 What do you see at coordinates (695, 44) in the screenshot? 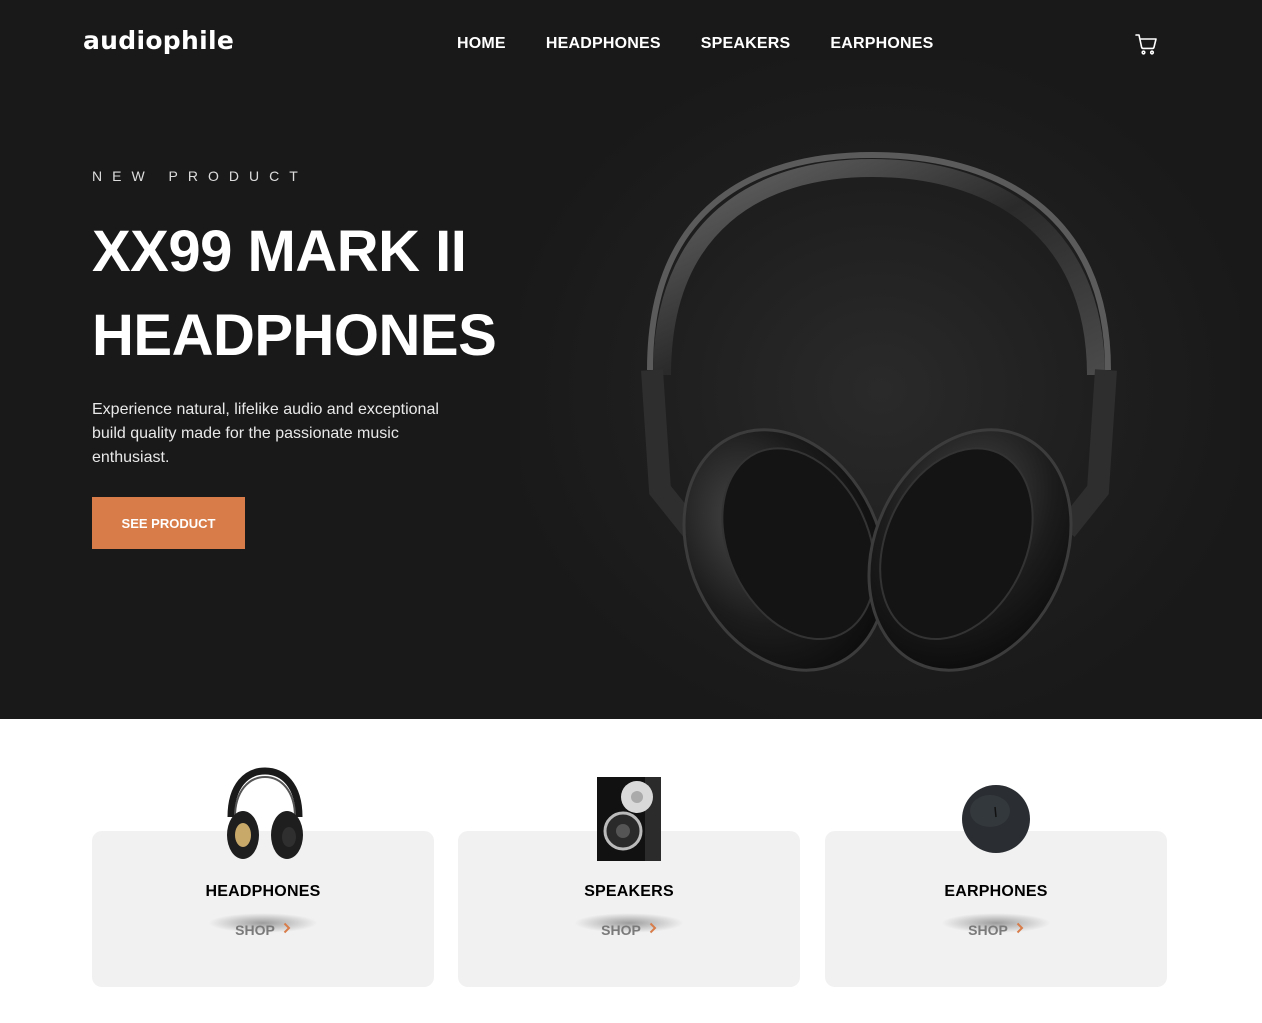
I see `main-nav: HOME HEADPHONES SPEAKERS EARPHONES` at bounding box center [695, 44].